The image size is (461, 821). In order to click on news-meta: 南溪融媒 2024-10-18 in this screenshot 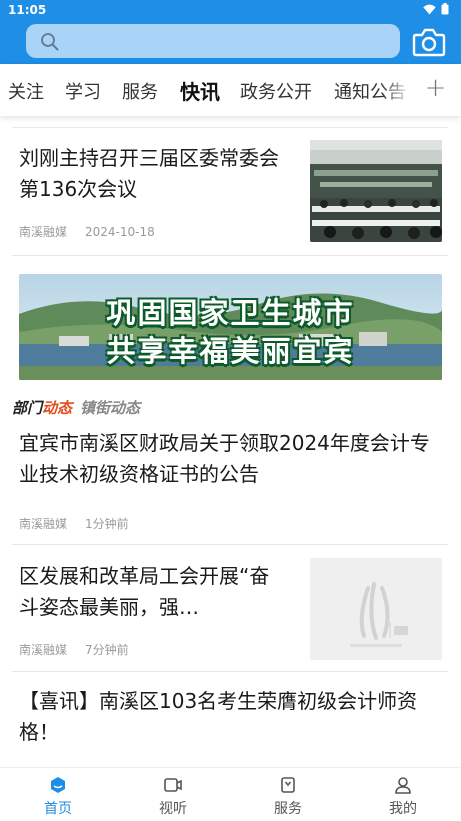, I will do `click(87, 231)`.